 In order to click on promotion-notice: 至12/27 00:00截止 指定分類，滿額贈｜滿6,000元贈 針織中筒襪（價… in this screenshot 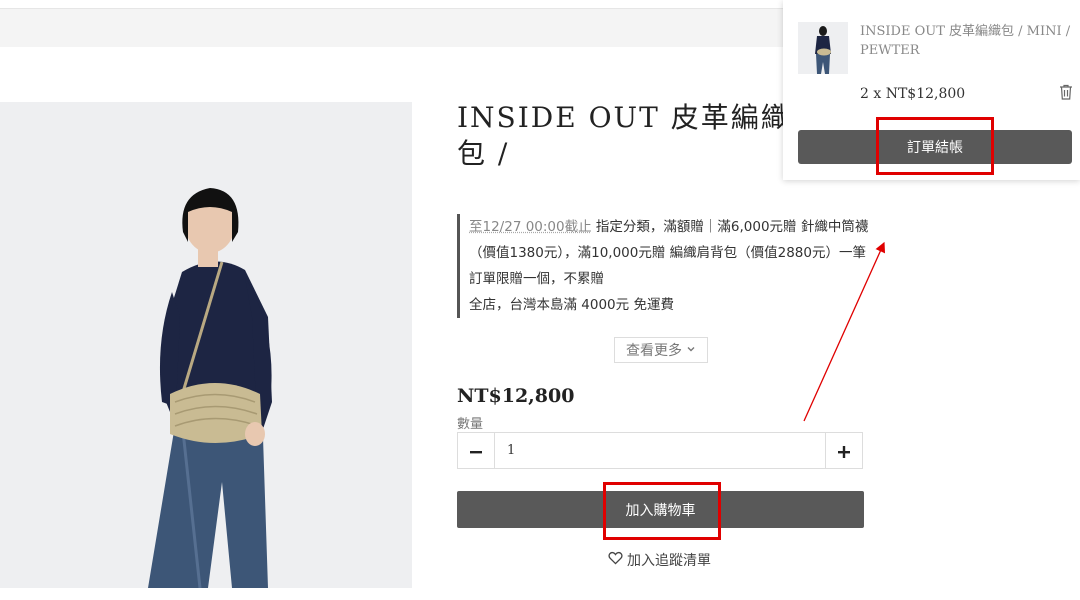, I will do `click(663, 266)`.